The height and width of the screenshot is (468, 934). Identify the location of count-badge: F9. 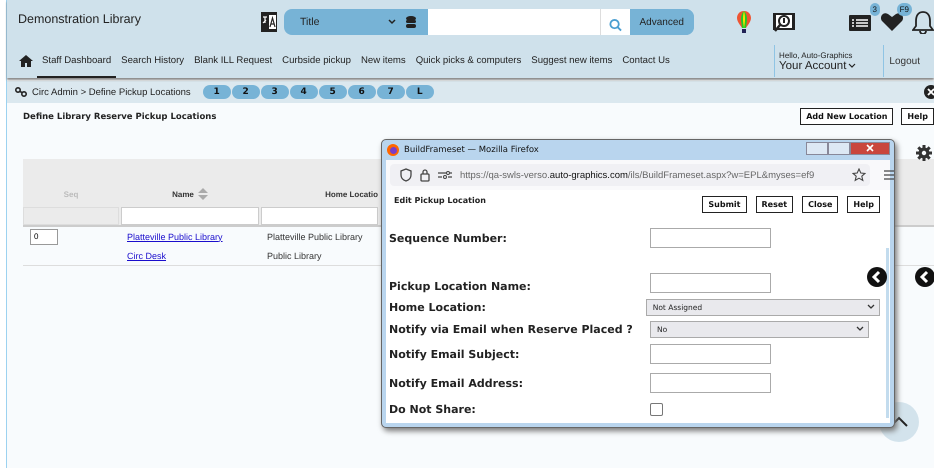
(904, 9).